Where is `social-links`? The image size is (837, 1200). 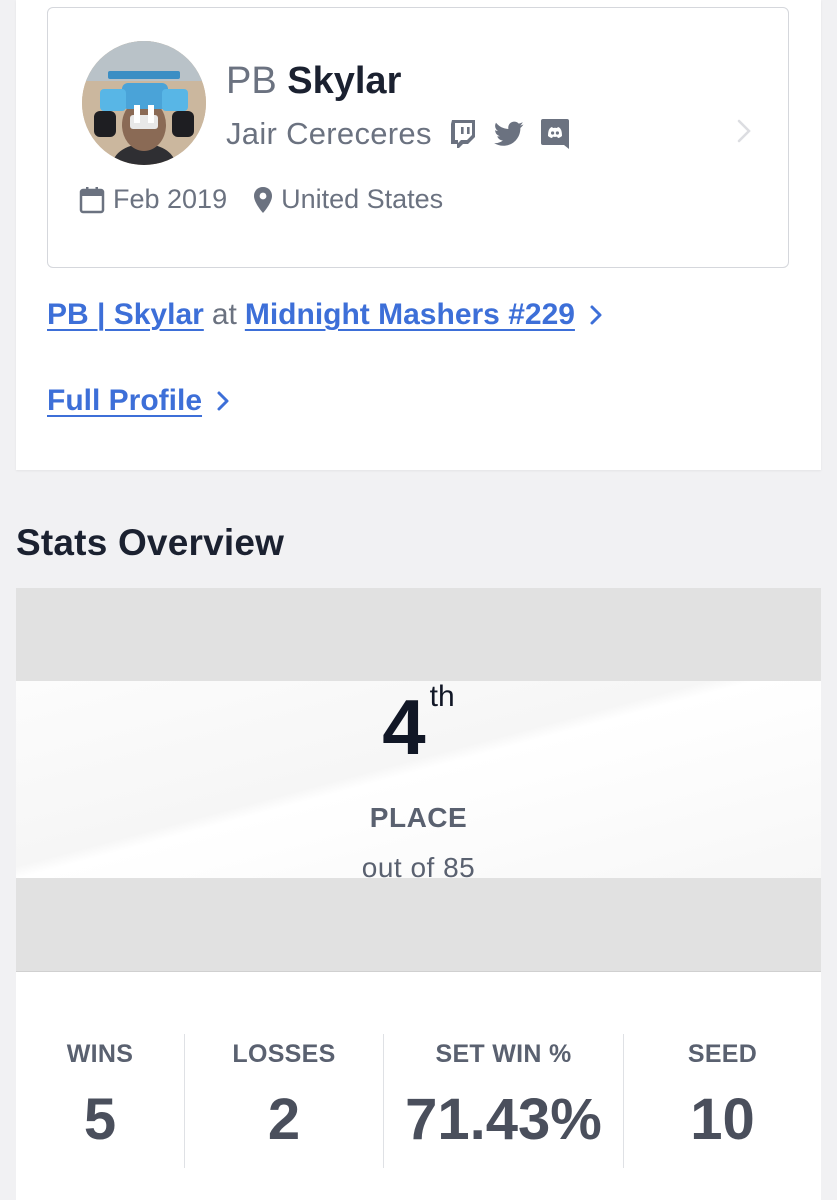
social-links is located at coordinates (515, 134).